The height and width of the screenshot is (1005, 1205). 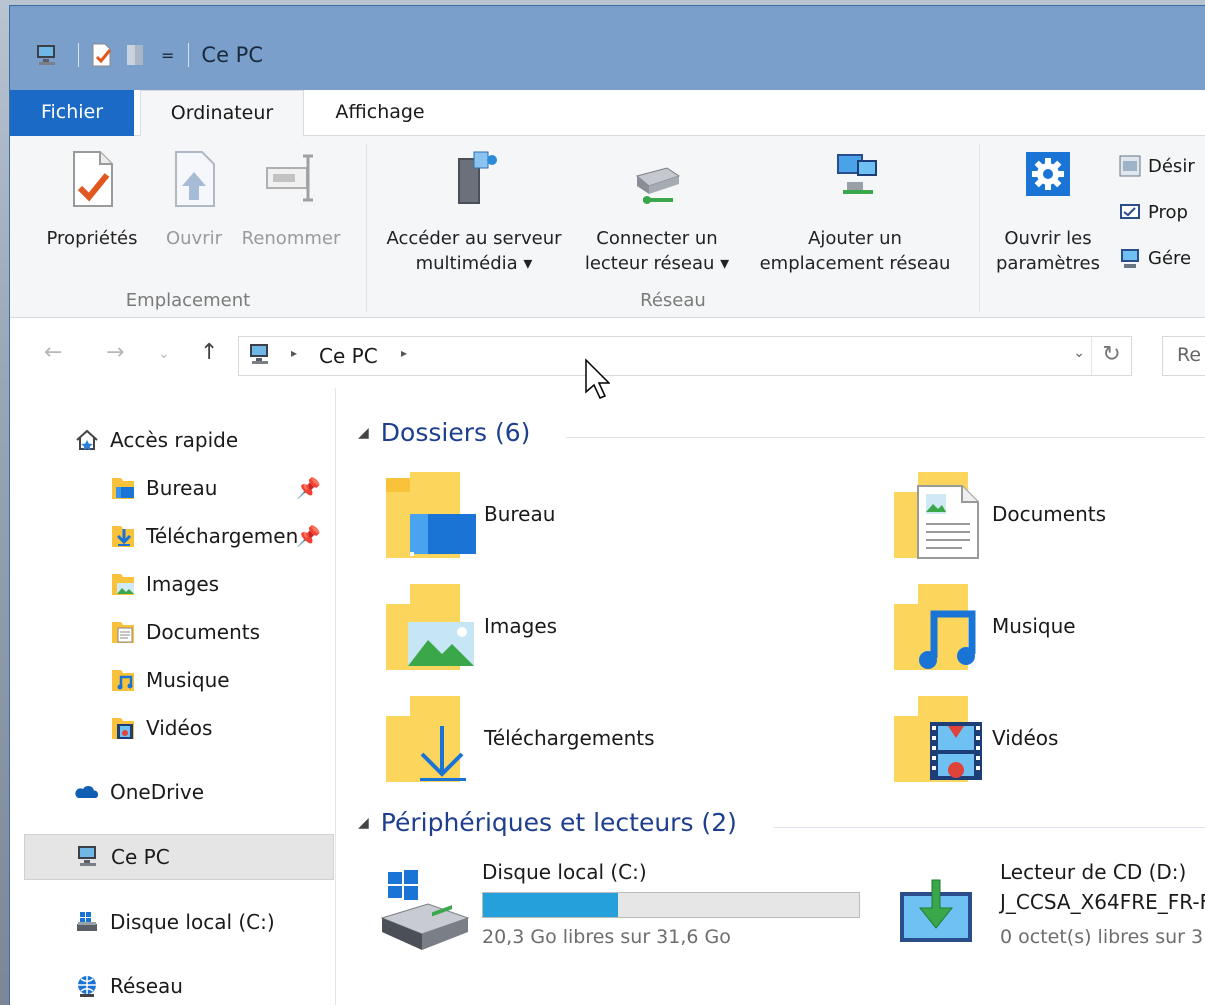 What do you see at coordinates (222, 113) in the screenshot?
I see `tab-ordinateur: Ordinateur` at bounding box center [222, 113].